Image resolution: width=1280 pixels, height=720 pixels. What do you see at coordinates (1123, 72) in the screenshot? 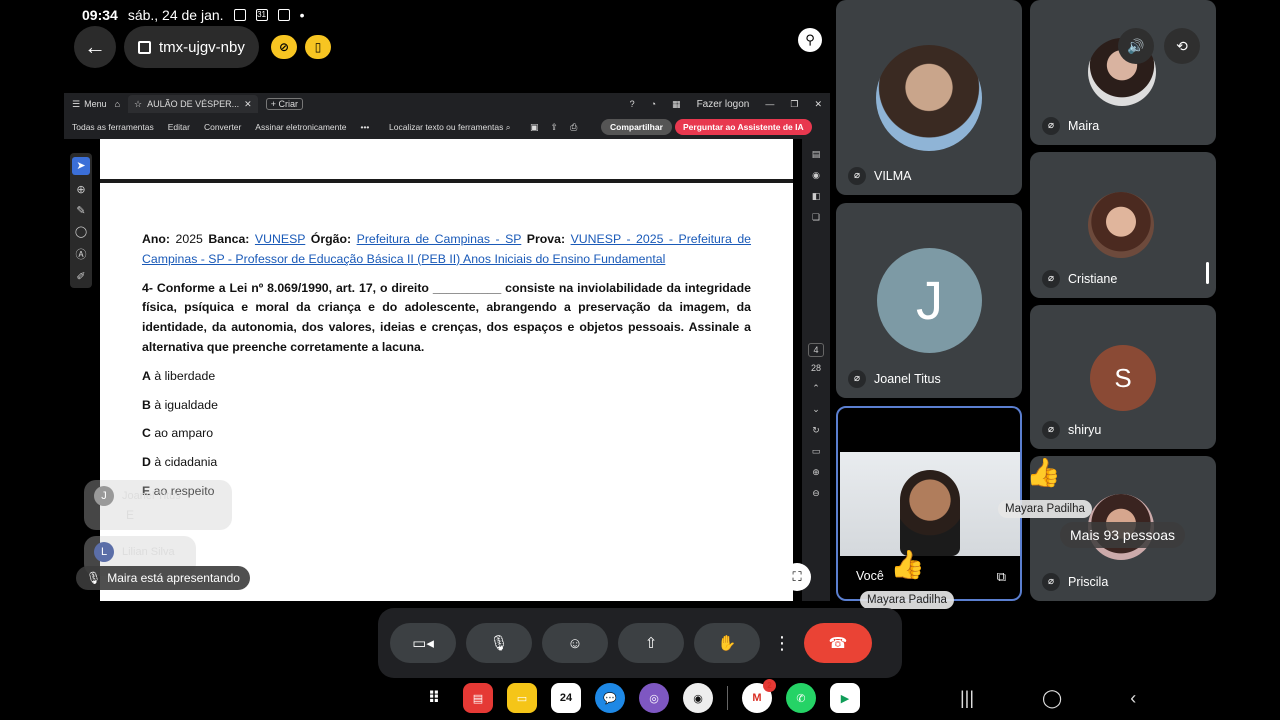
I see `participant-tile: 🔊 ⟲ ⌀ Maira` at bounding box center [1123, 72].